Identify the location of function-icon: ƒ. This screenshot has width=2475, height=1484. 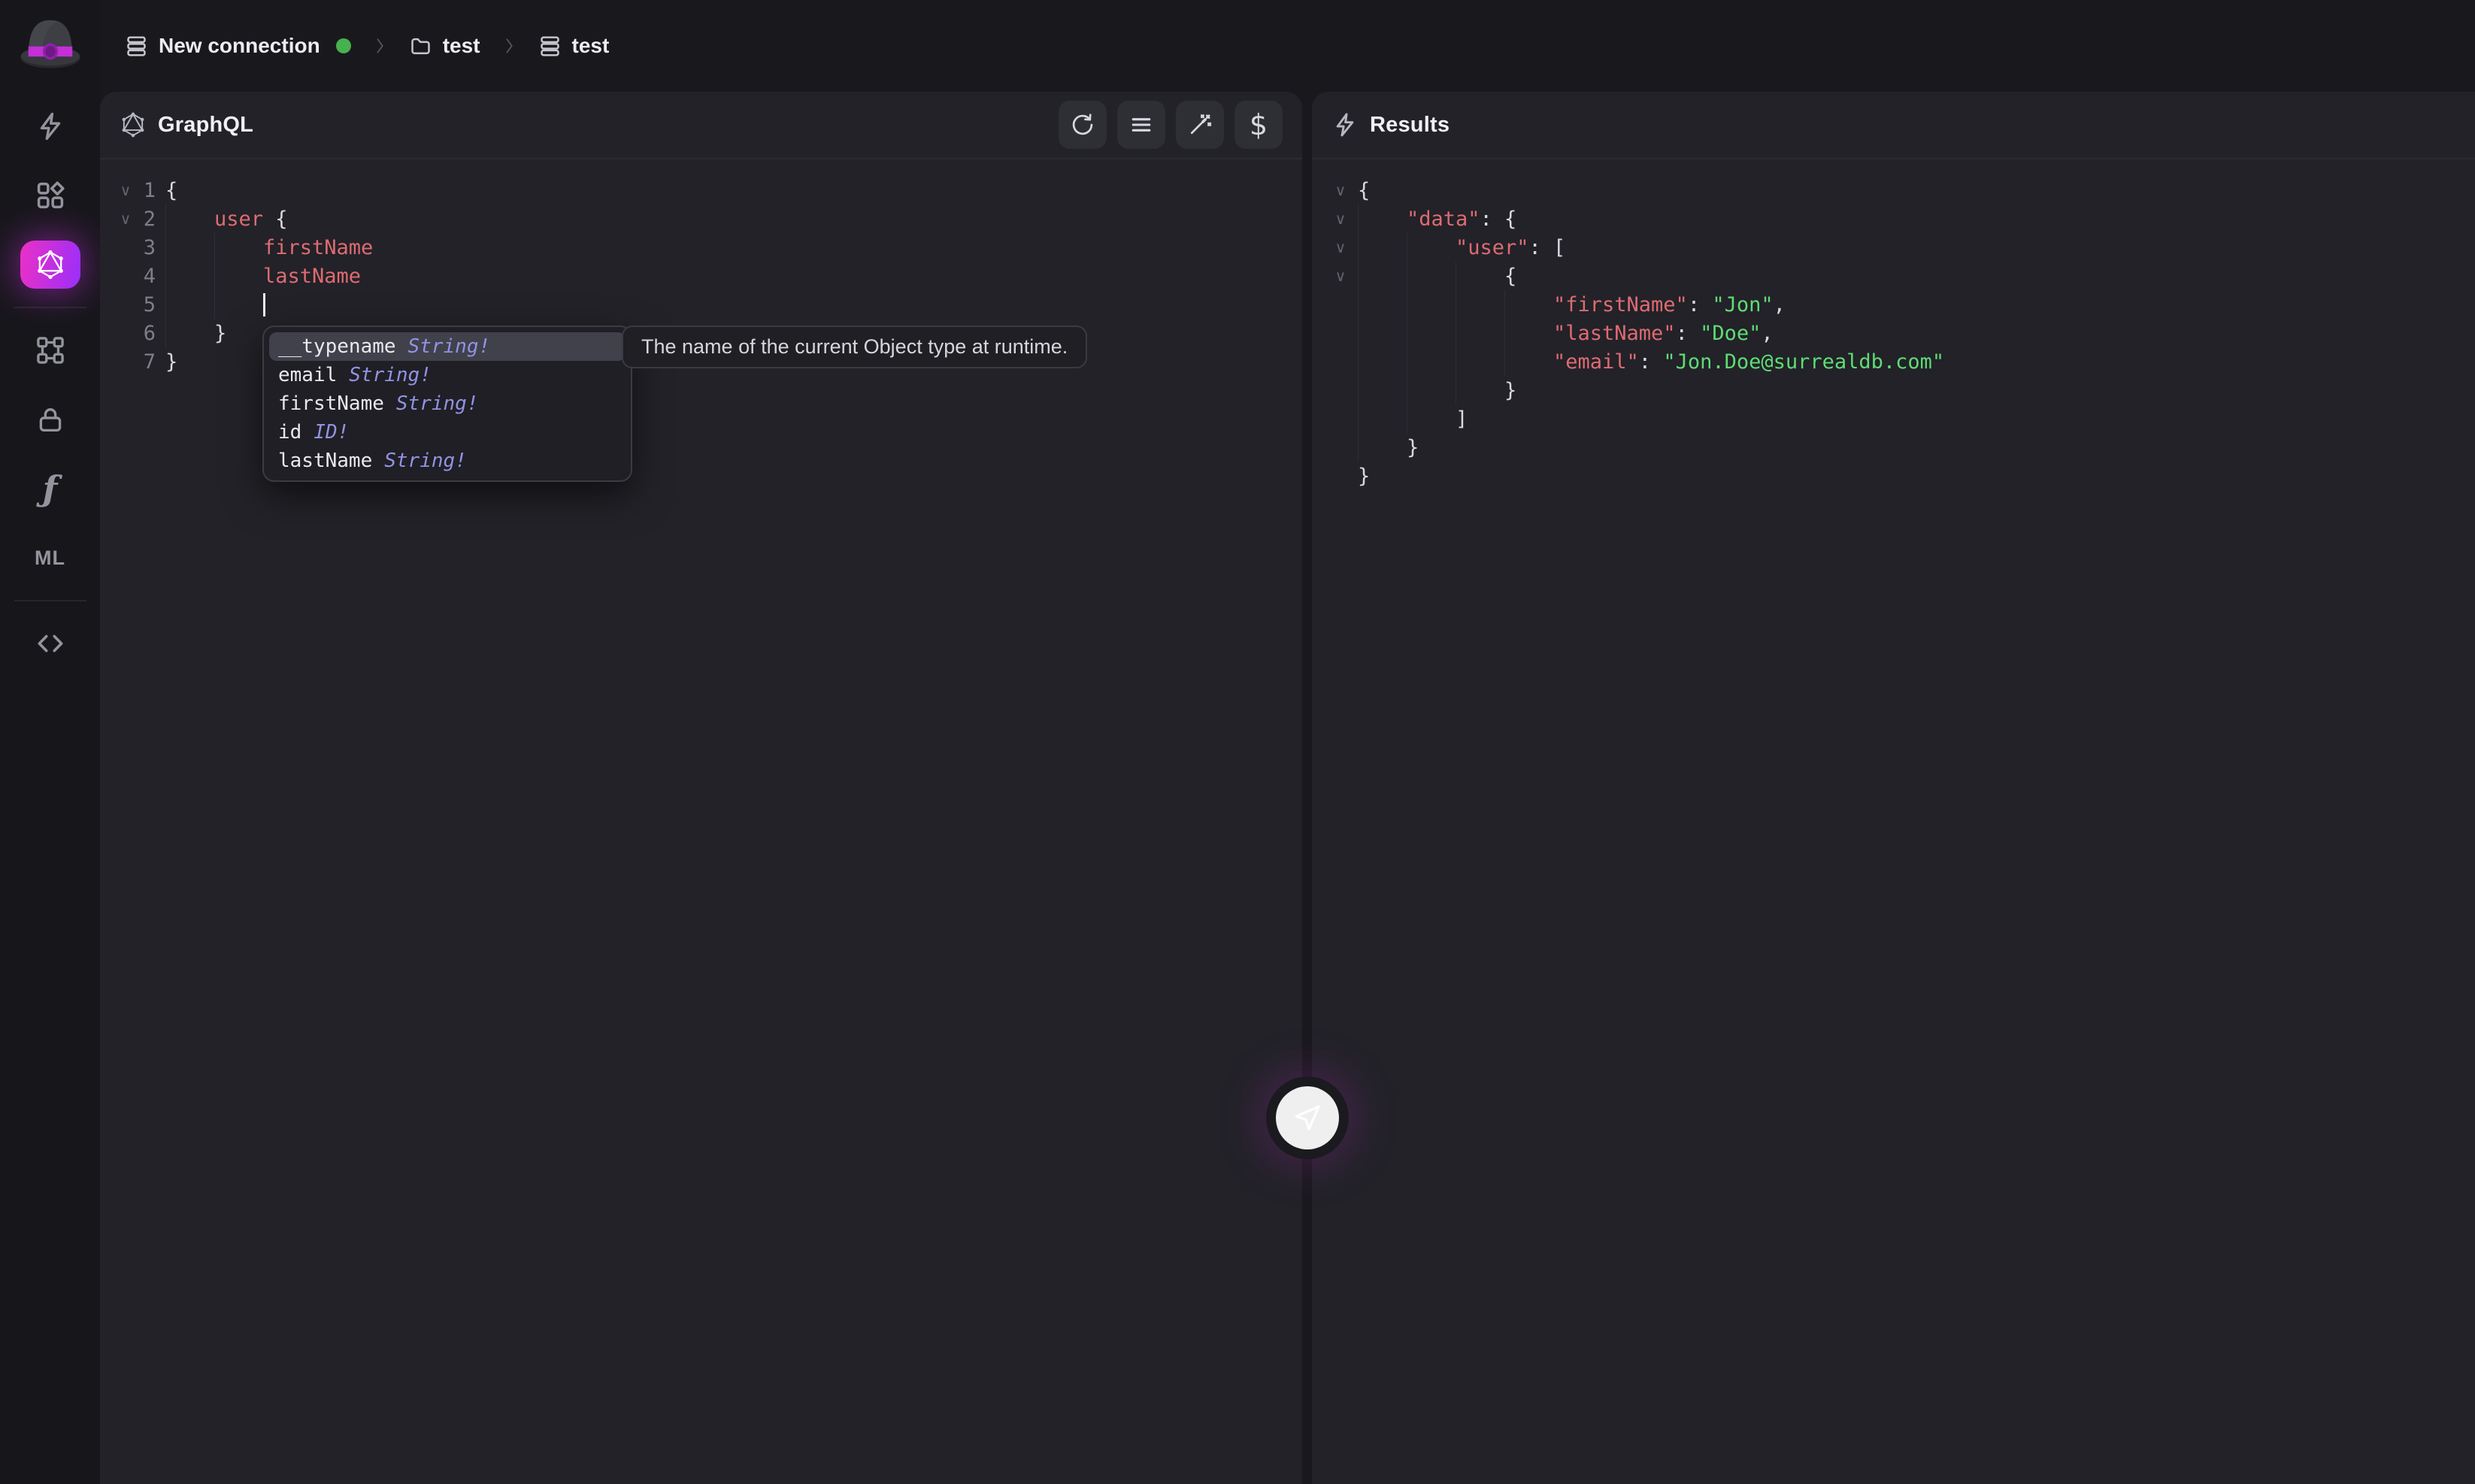
(50, 489).